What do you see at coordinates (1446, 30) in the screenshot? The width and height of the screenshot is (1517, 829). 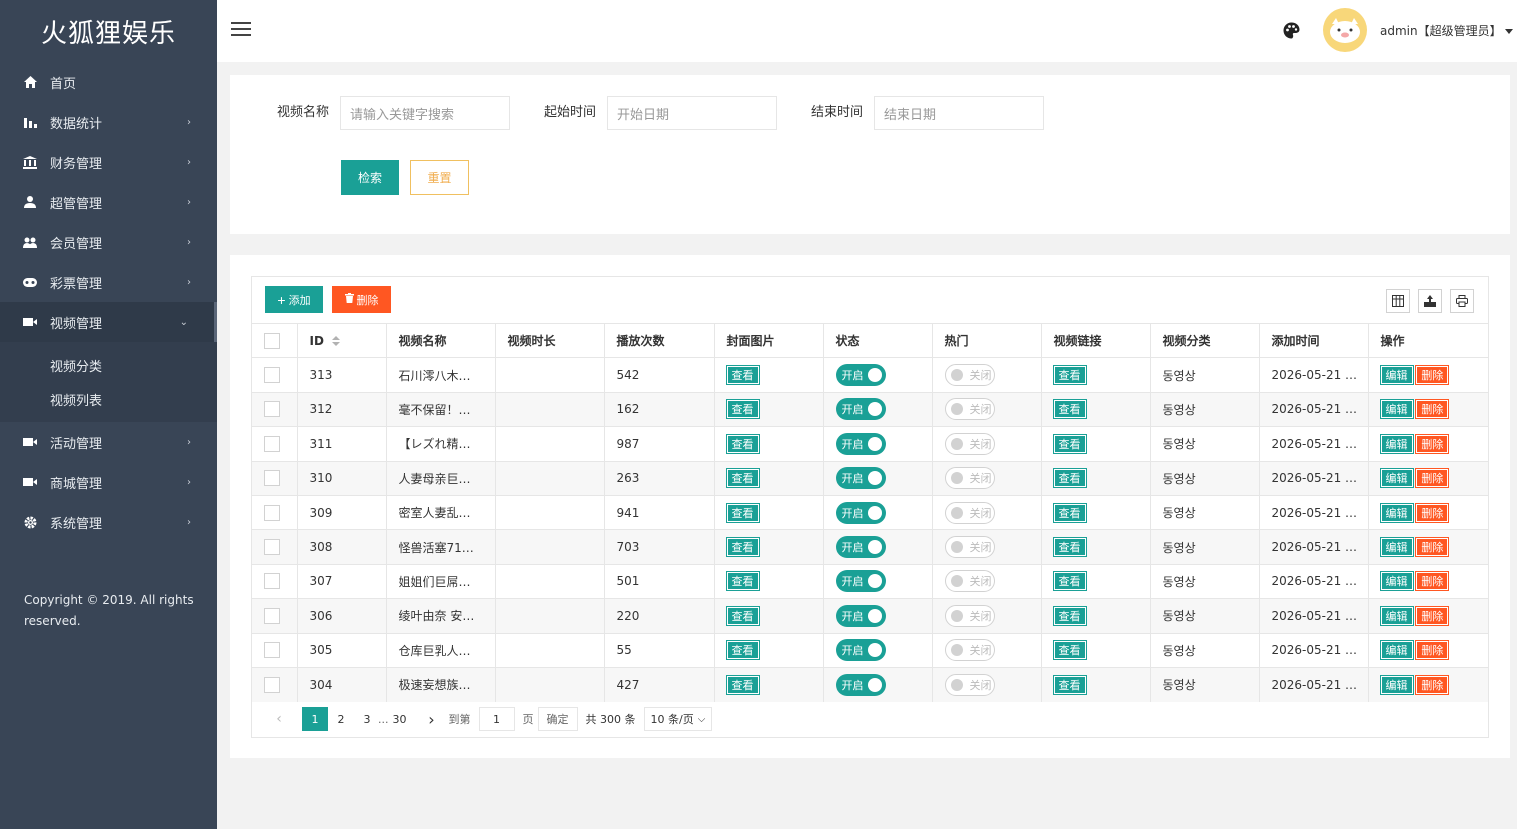 I see `user-menu: admin【超级管理员】` at bounding box center [1446, 30].